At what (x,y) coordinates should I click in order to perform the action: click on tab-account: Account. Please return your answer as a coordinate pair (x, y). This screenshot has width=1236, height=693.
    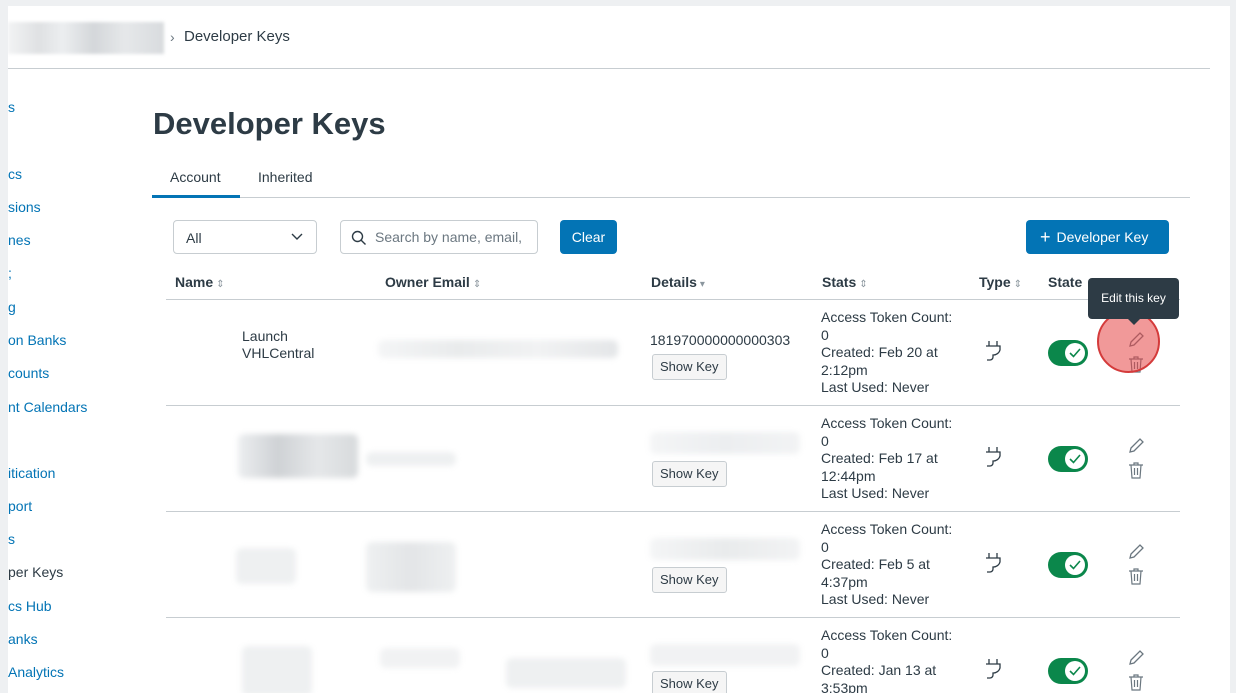
    Looking at the image, I should click on (195, 177).